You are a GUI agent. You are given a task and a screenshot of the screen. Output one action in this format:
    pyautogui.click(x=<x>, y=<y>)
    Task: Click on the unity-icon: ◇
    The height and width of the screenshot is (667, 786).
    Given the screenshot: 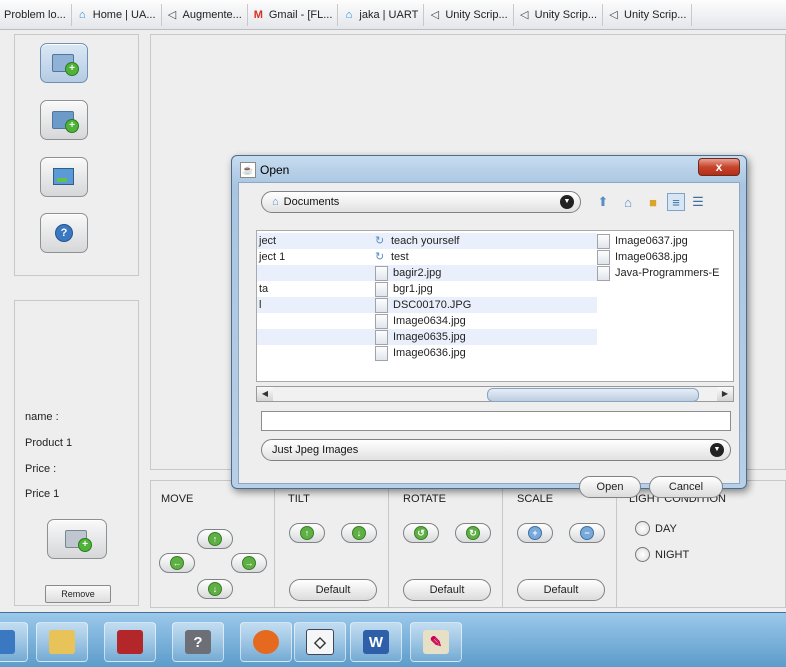 What is the action you would take?
    pyautogui.click(x=320, y=642)
    